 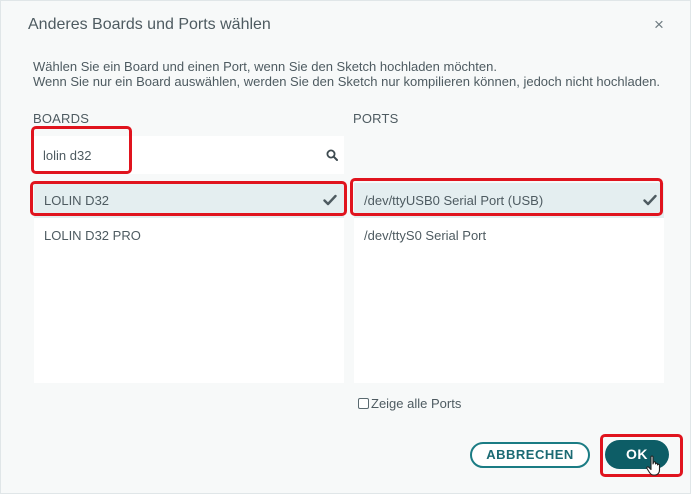 What do you see at coordinates (189, 200) in the screenshot?
I see `board-item-lolin-d32: LOLIN D32` at bounding box center [189, 200].